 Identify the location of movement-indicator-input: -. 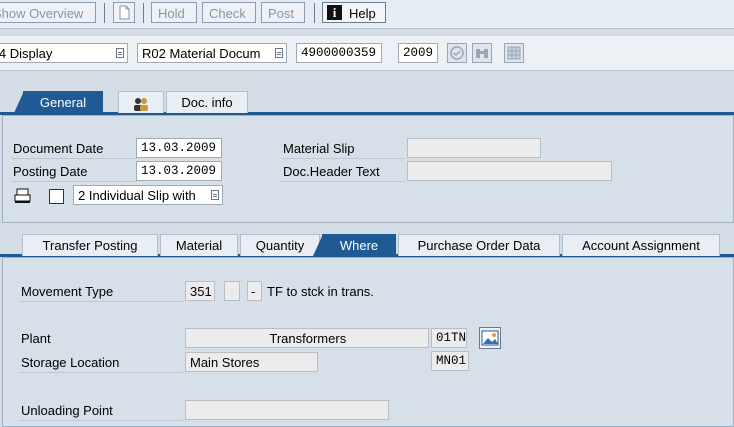
(254, 291).